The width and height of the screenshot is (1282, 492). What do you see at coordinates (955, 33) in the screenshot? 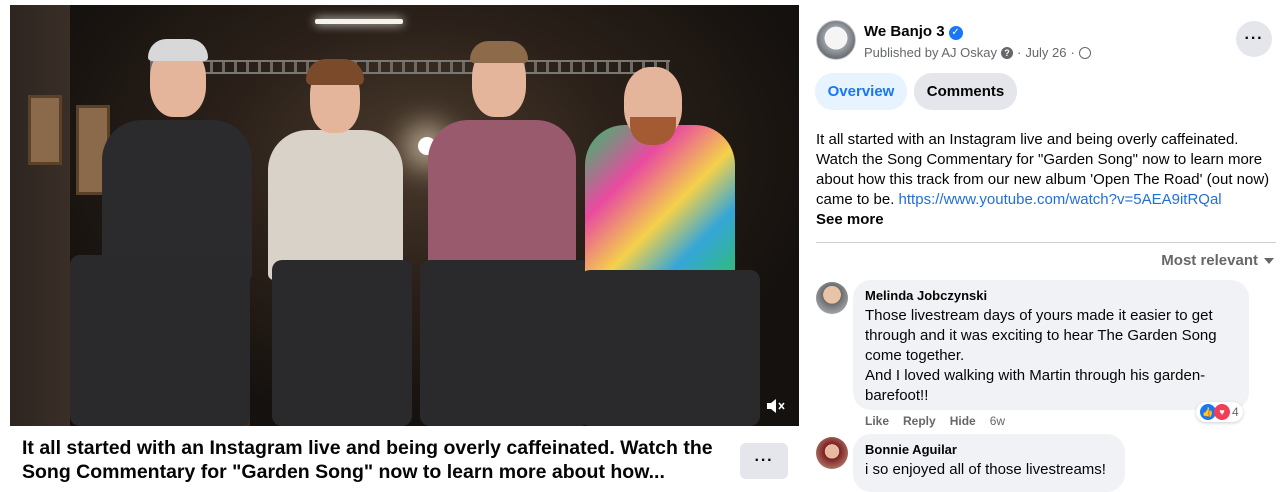
I see `verified-icon: ✓` at bounding box center [955, 33].